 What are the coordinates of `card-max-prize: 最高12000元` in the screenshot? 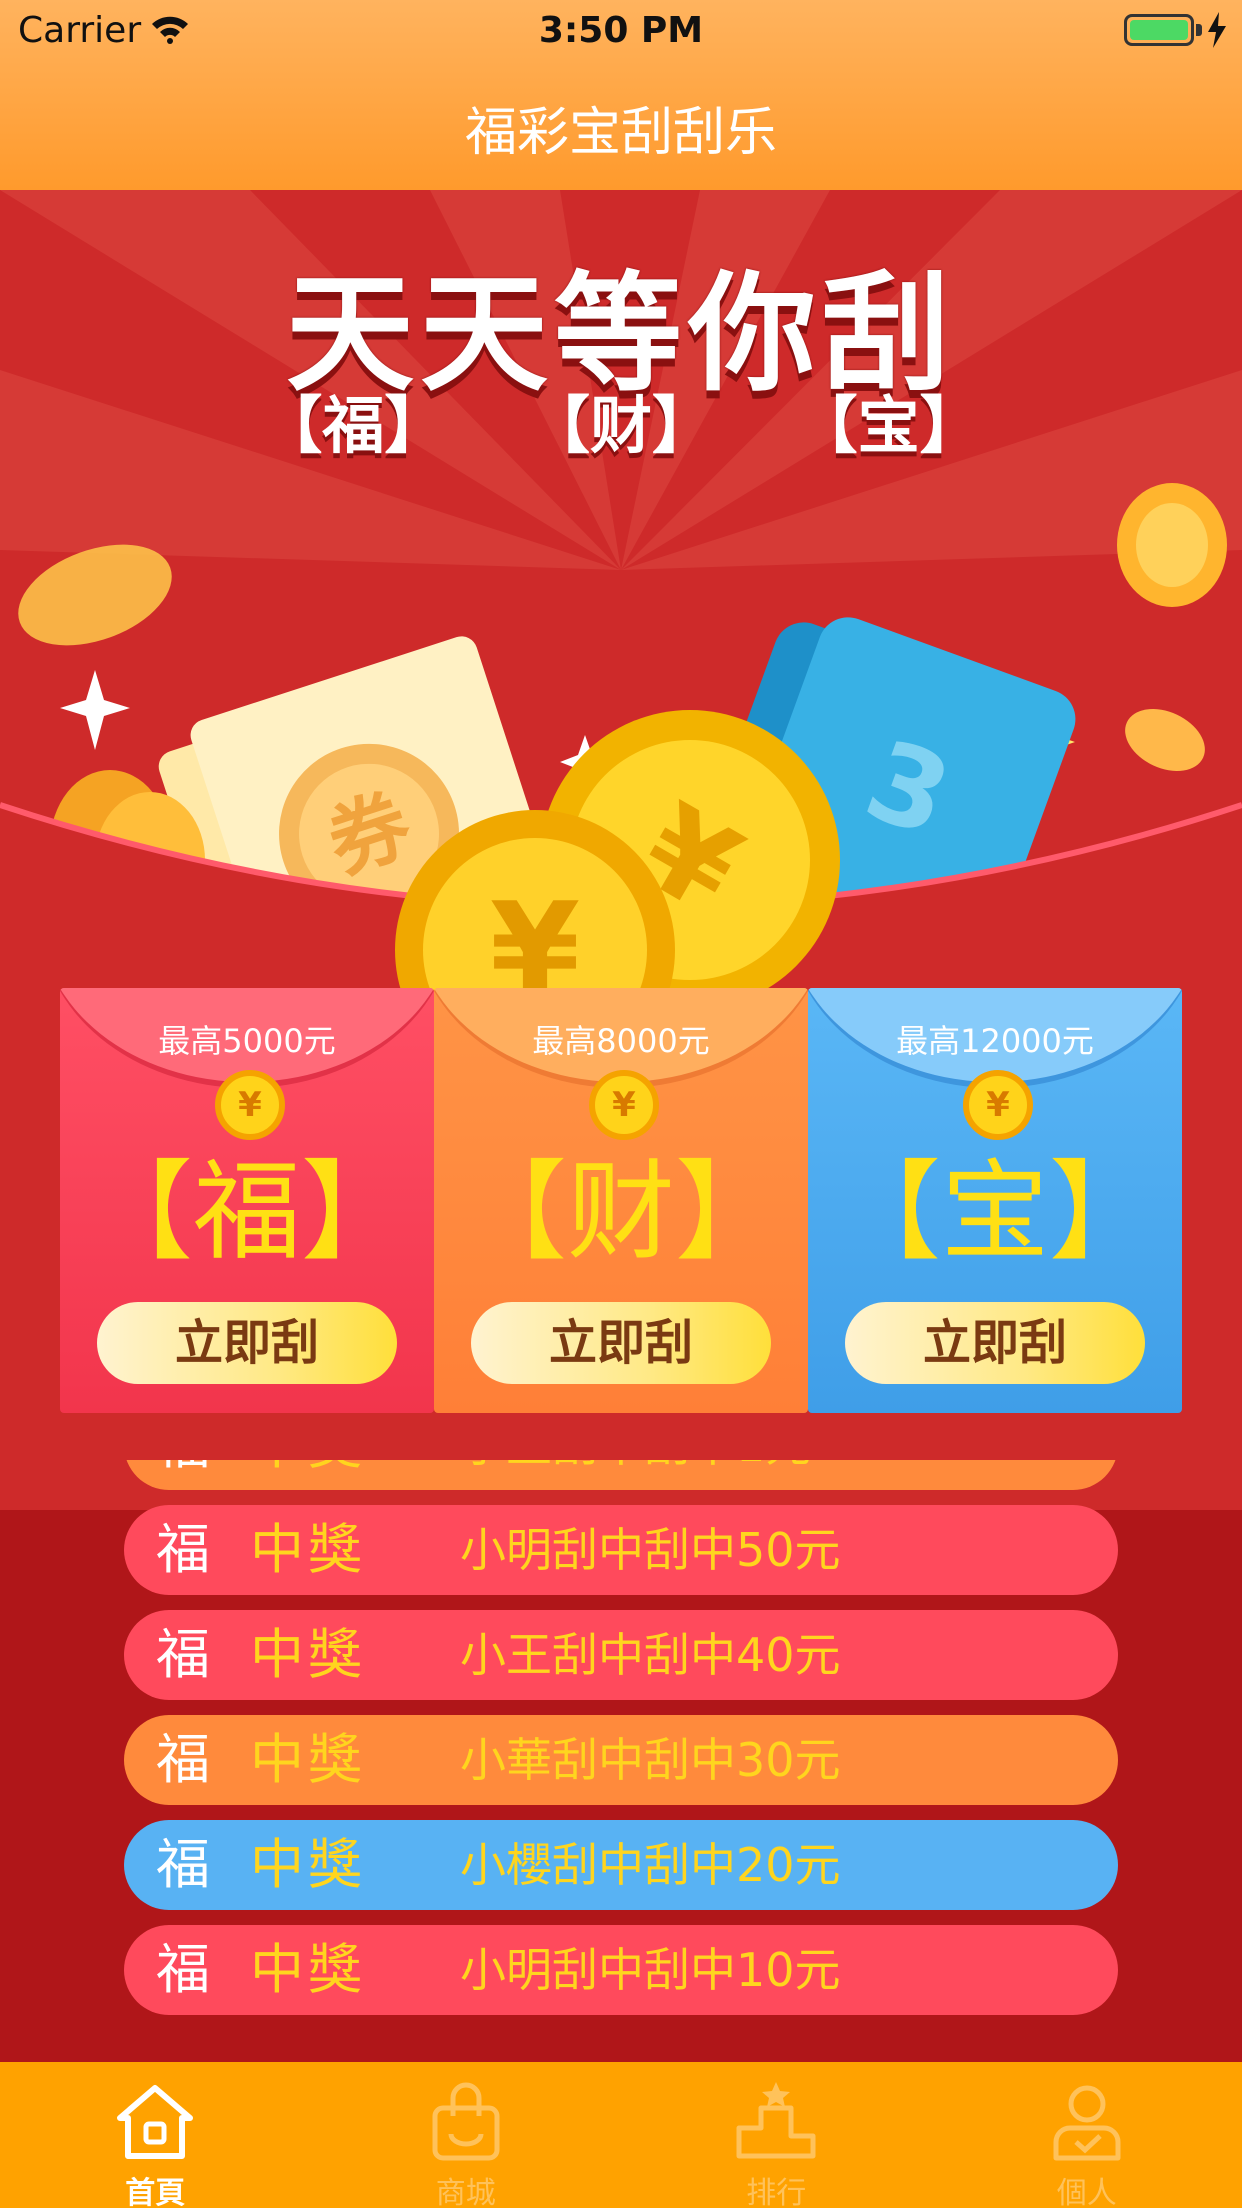 It's located at (995, 1041).